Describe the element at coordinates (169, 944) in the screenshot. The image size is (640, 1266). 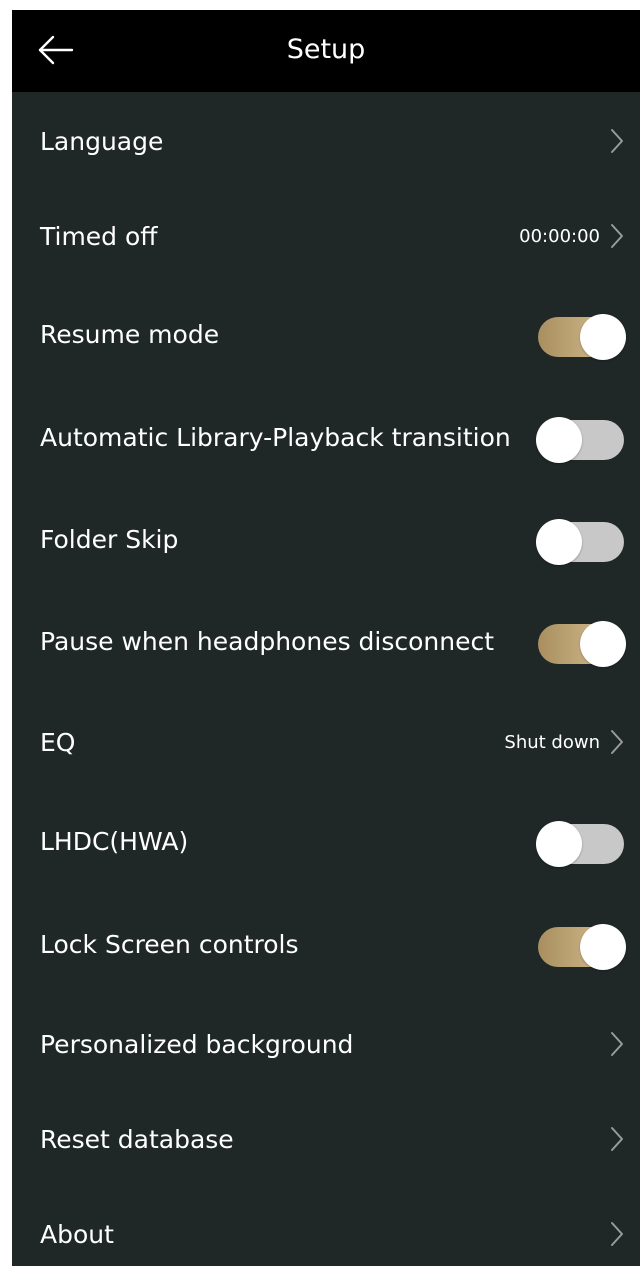
I see `setting-label: Lock Screen controls` at that location.